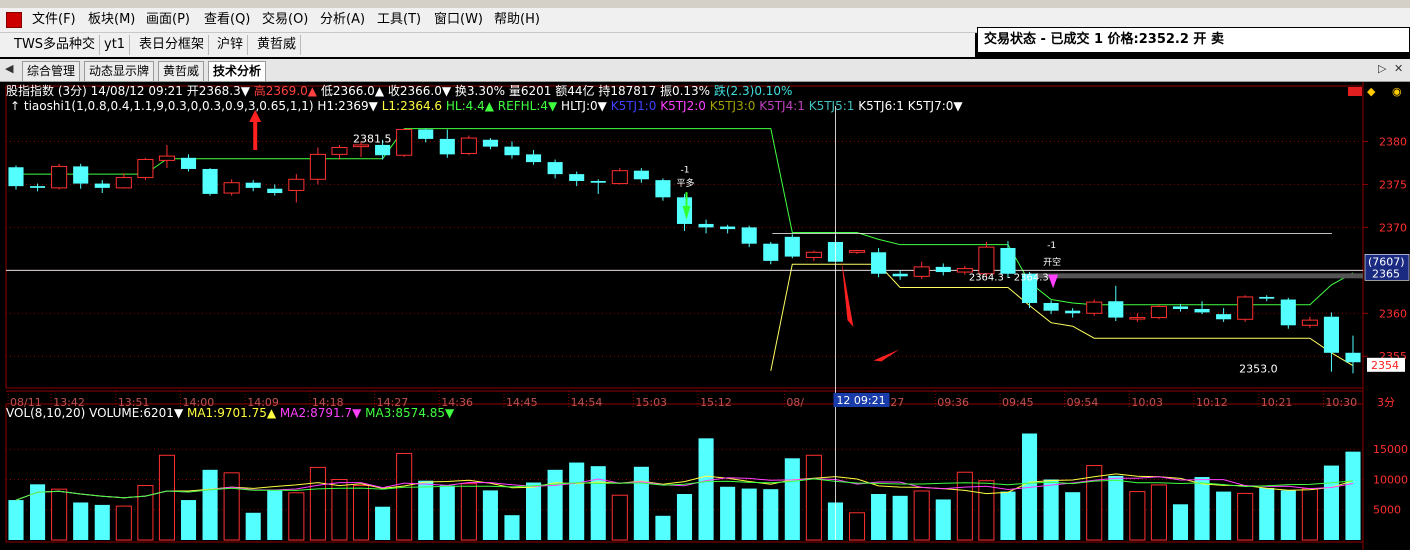  Describe the element at coordinates (231, 45) in the screenshot. I see `toolbar-zinc-button: 沪锌` at that location.